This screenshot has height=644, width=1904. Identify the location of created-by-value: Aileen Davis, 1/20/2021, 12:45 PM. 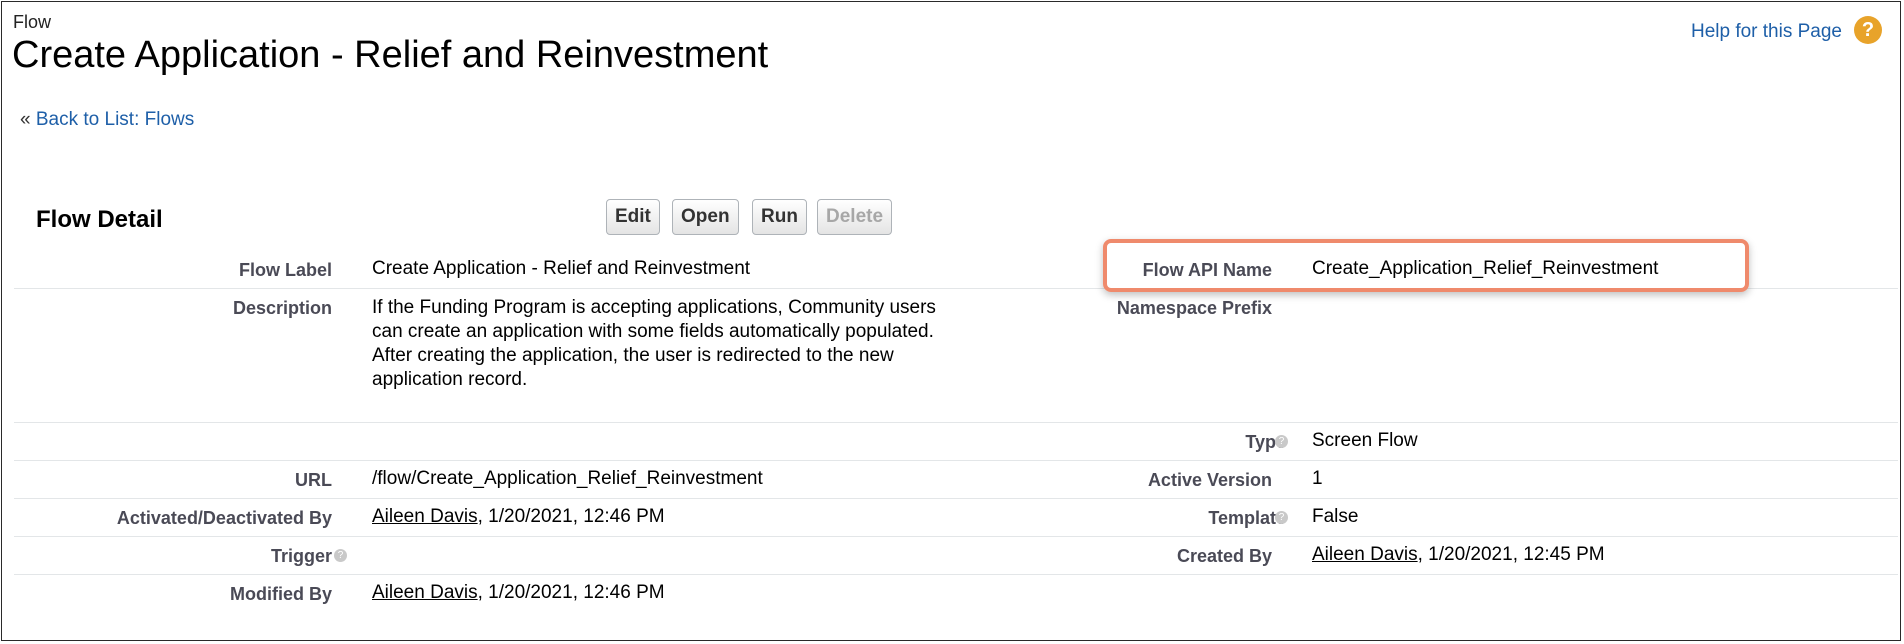
(1458, 555).